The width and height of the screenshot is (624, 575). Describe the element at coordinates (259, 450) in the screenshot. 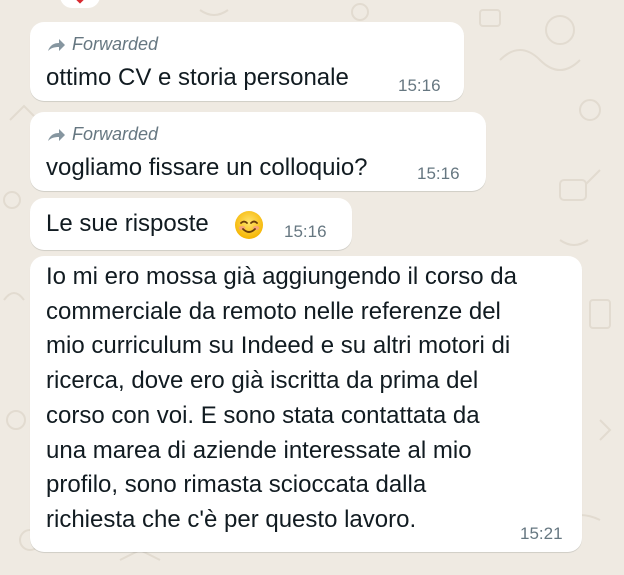

I see `message-line: una marea di aziende interessate al mio` at that location.